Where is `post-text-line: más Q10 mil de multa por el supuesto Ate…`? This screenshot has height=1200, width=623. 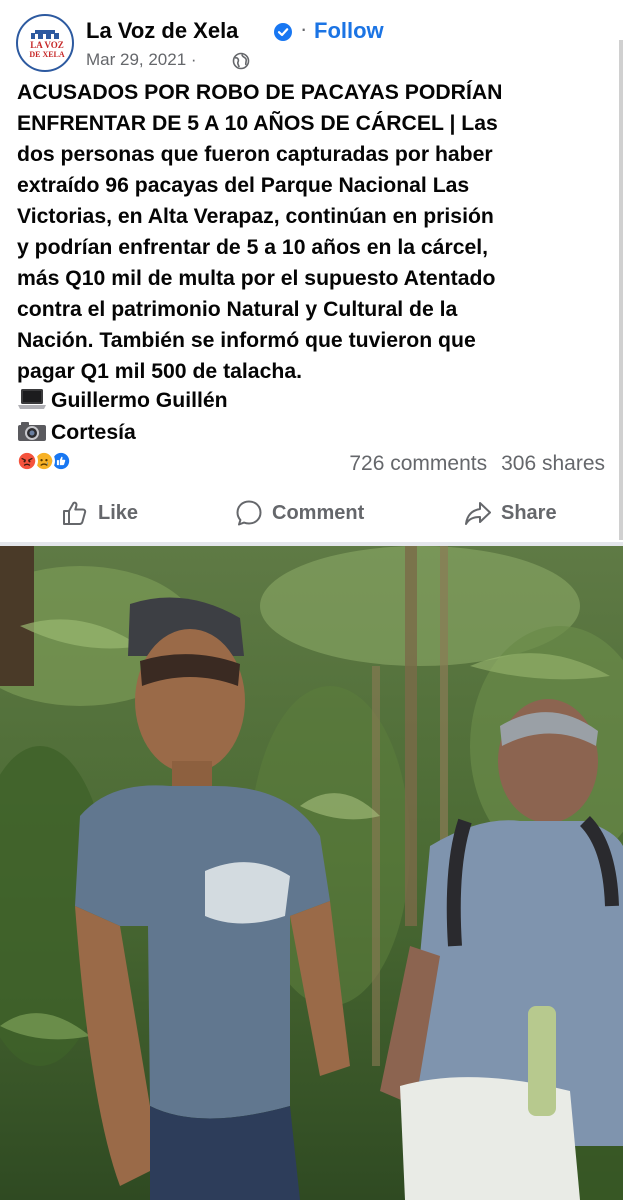 post-text-line: más Q10 mil de multa por el supuesto Ate… is located at coordinates (256, 278).